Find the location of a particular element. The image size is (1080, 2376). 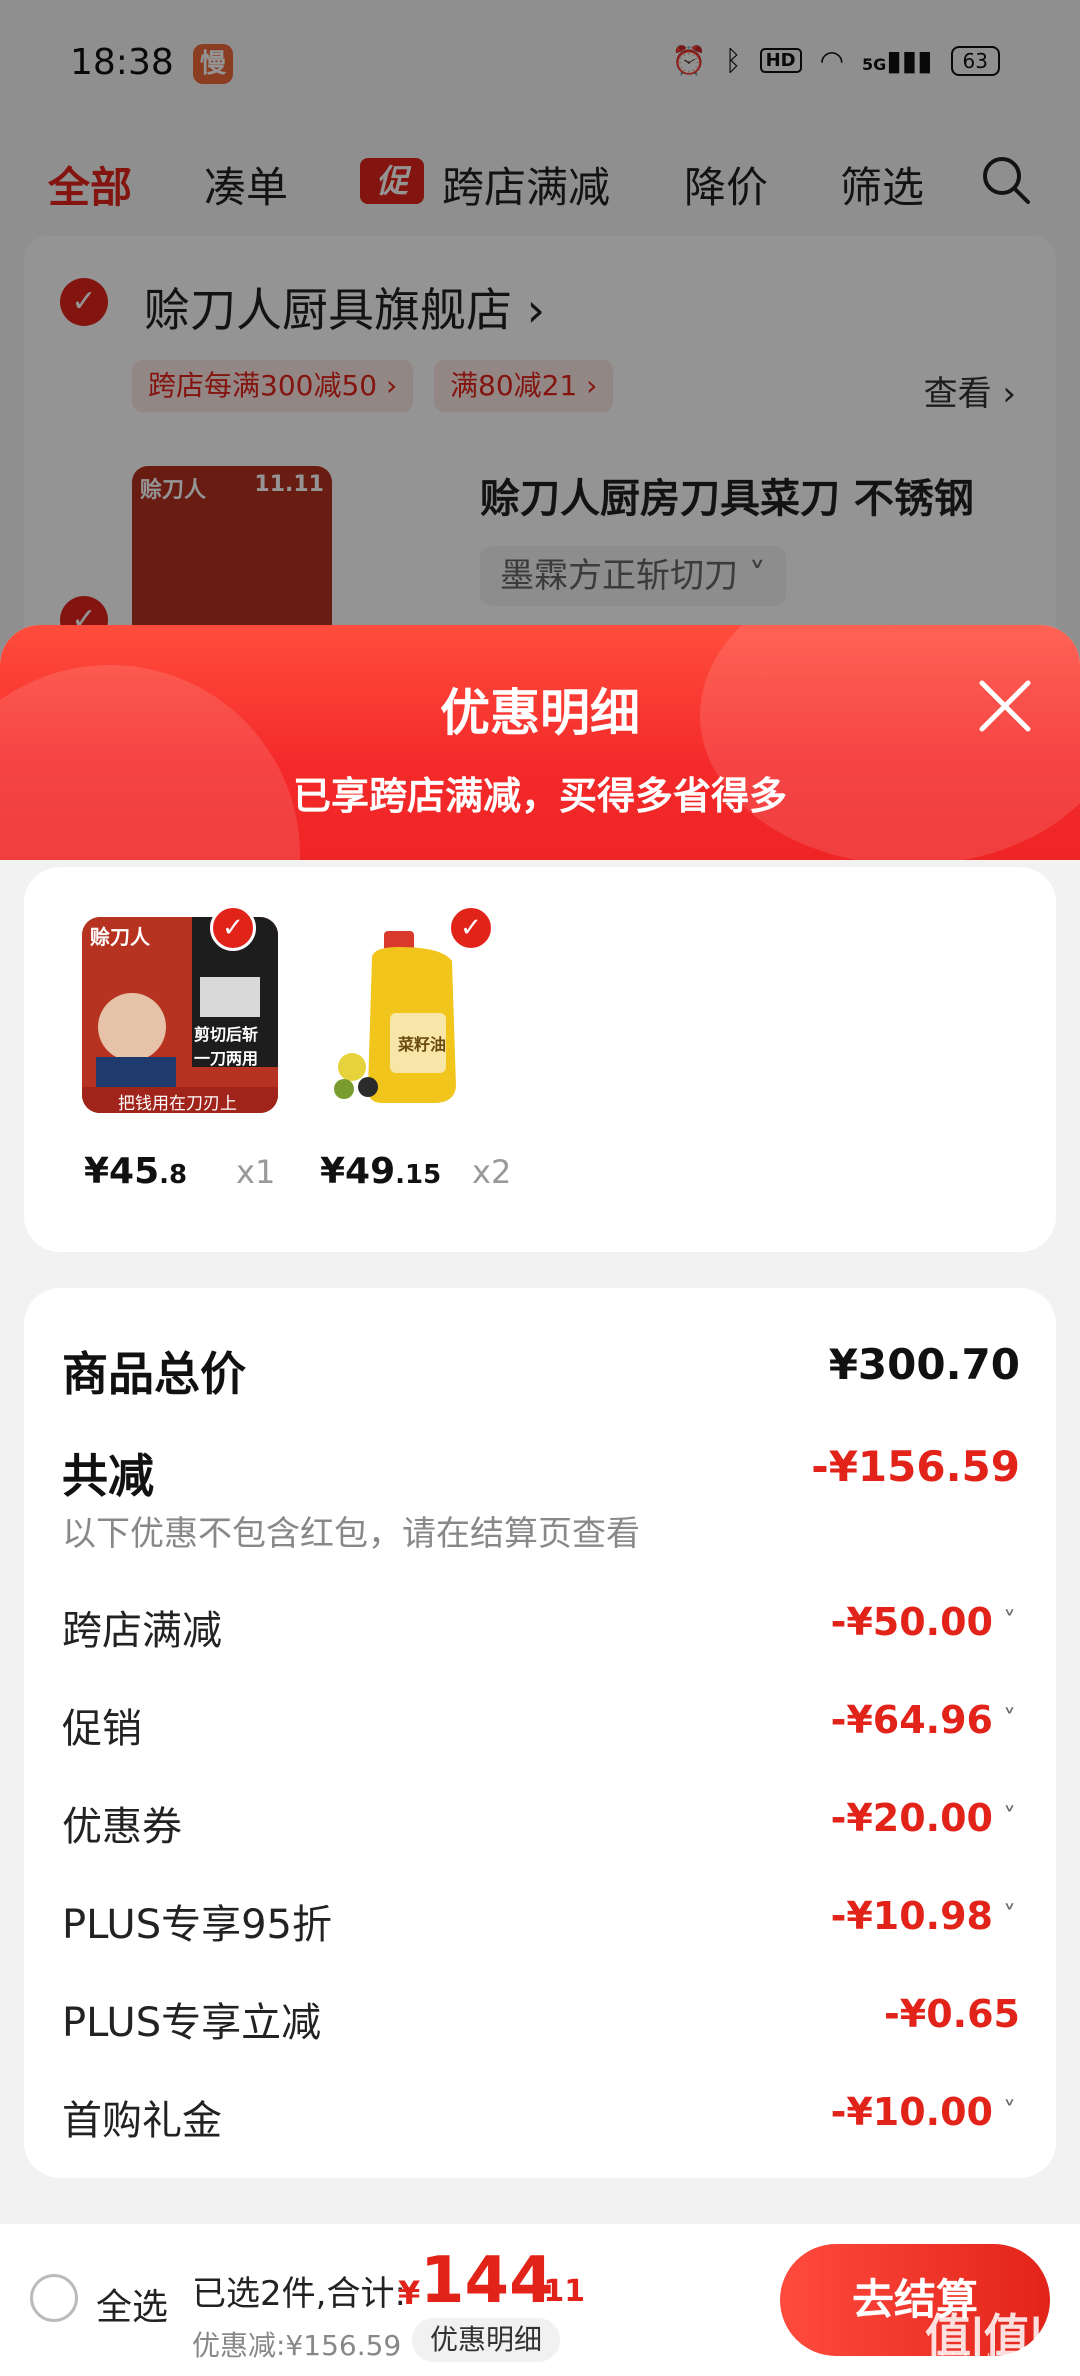

sheet-header: 优惠明细 已享跨店满减，买得多省得多 is located at coordinates (540, 742).